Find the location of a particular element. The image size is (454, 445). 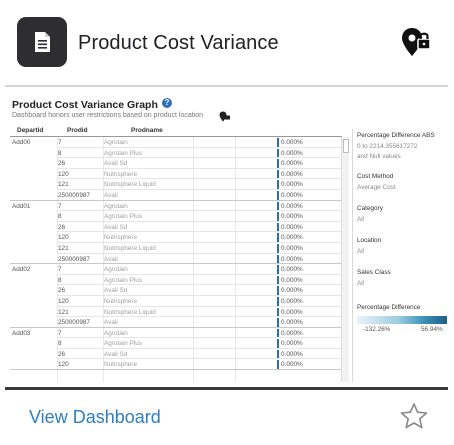

cell-departid: Add00 is located at coordinates (21, 142).